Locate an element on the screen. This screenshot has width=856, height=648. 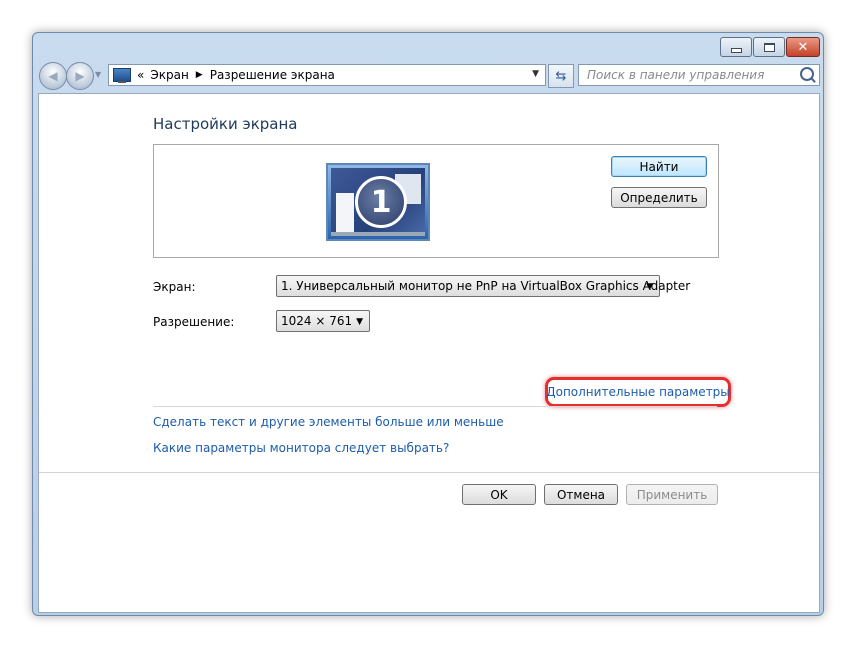
navigation-bar: ◀ ▶ ▼ « Экран ▶ Разрешение экрана ▼ ⇆ is located at coordinates (428, 76).